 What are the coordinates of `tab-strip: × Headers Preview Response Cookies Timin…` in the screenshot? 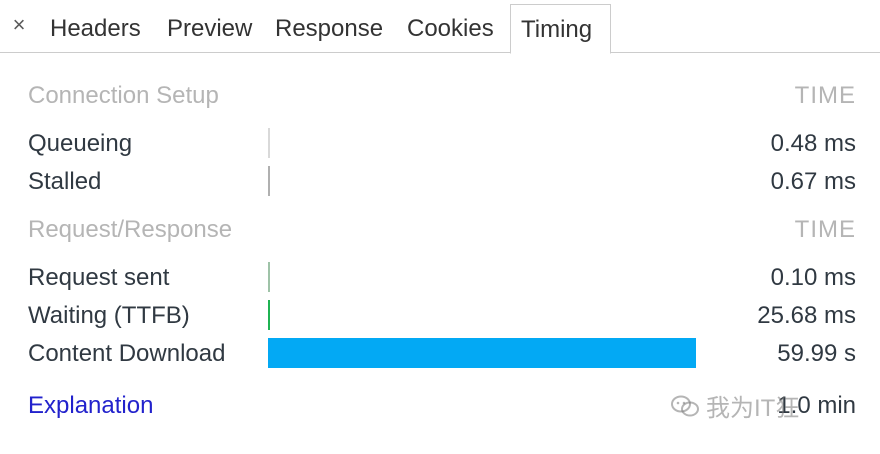 It's located at (440, 27).